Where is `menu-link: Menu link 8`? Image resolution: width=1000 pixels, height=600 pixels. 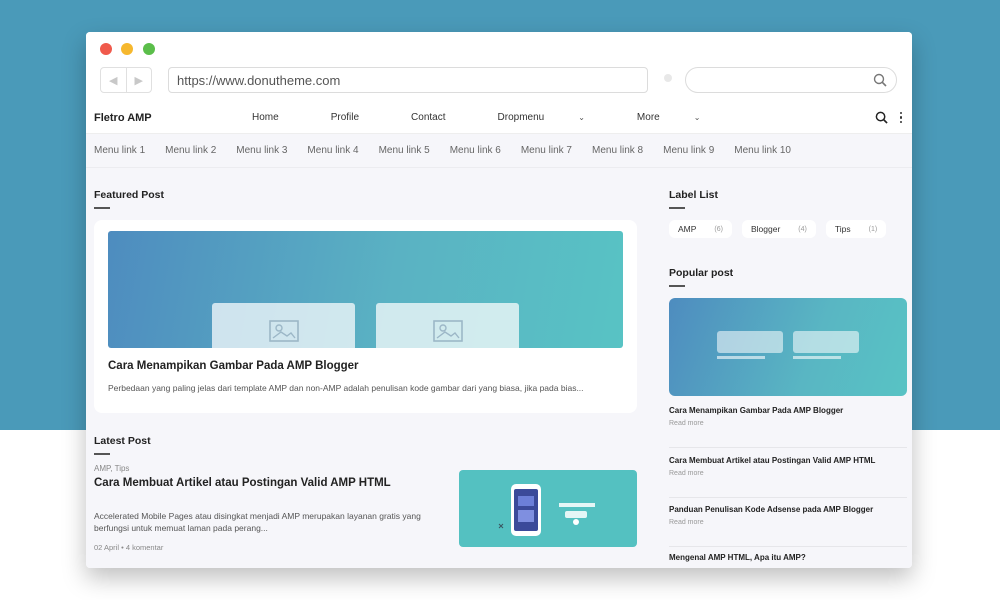 menu-link: Menu link 8 is located at coordinates (617, 150).